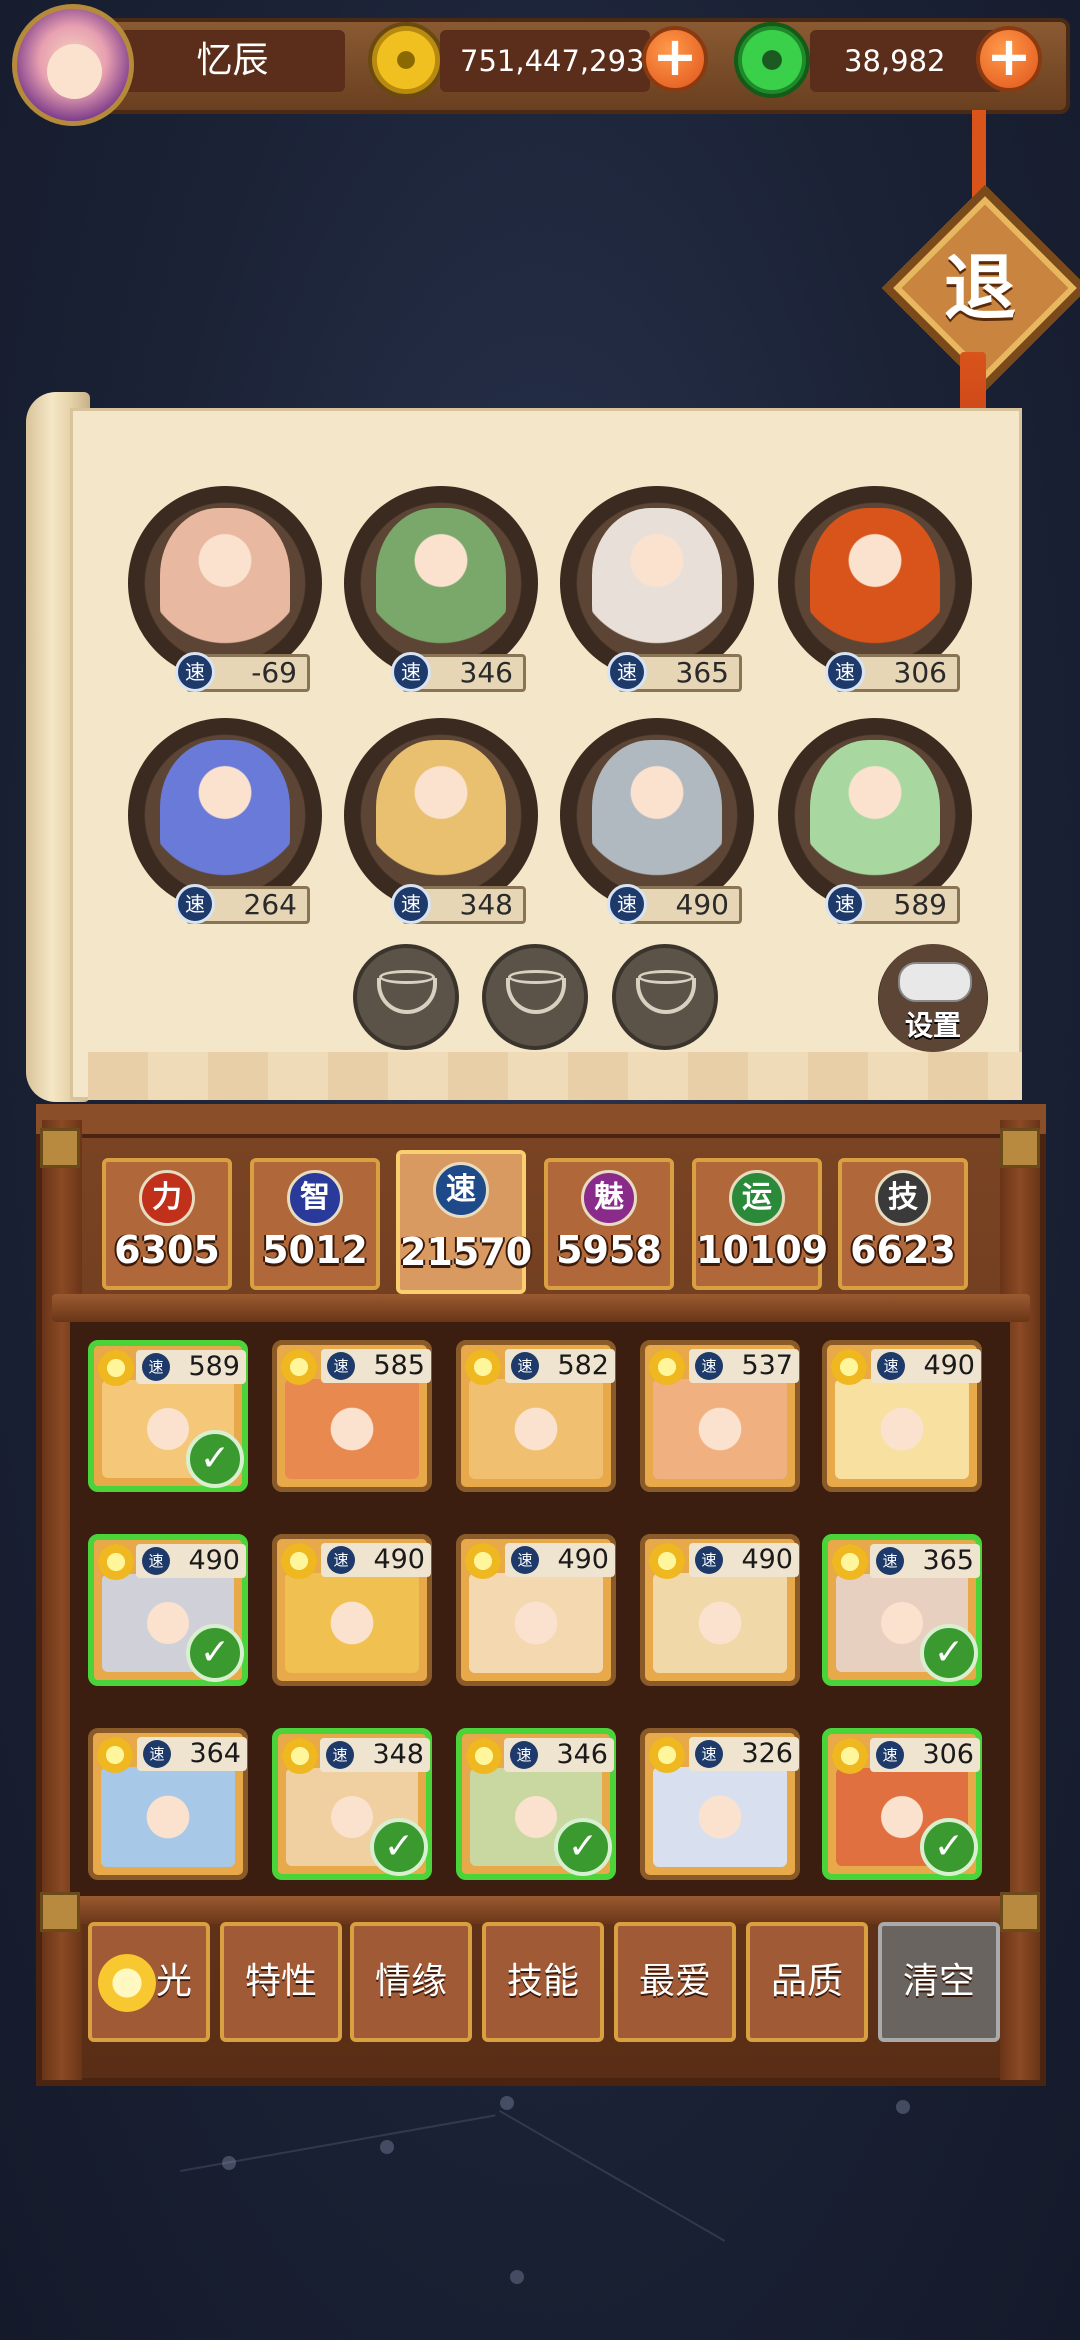 The height and width of the screenshot is (2340, 1080). Describe the element at coordinates (933, 998) in the screenshot. I see `settings-button: 设置` at that location.